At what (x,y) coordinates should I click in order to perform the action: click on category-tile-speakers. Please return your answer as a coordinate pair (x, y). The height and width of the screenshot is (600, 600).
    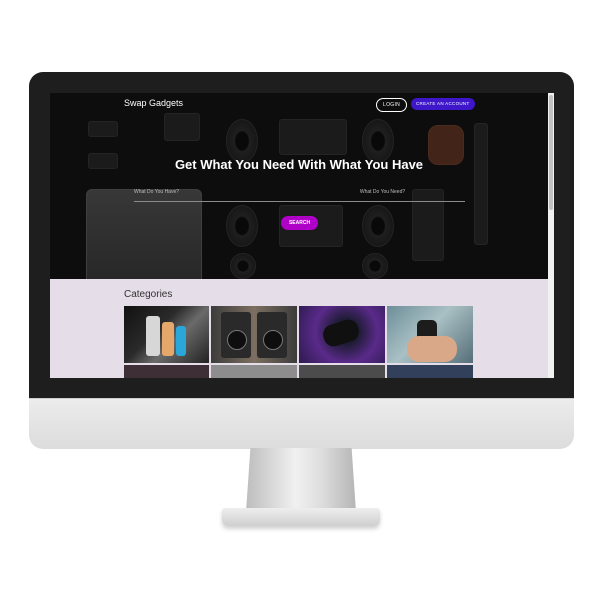
    Looking at the image, I should click on (254, 334).